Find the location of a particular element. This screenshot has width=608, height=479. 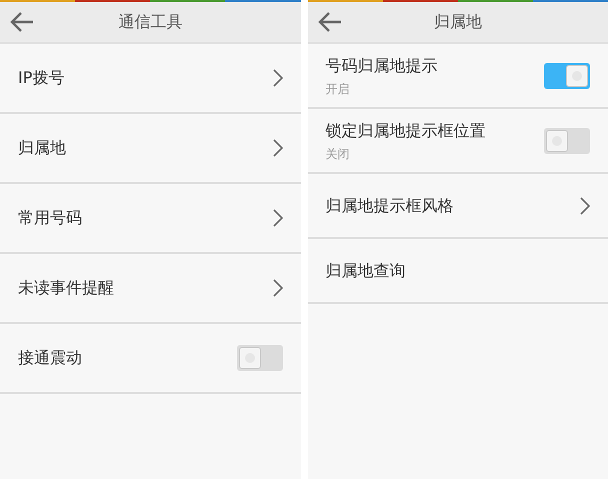

row-label: 归属地查询 is located at coordinates (366, 271).